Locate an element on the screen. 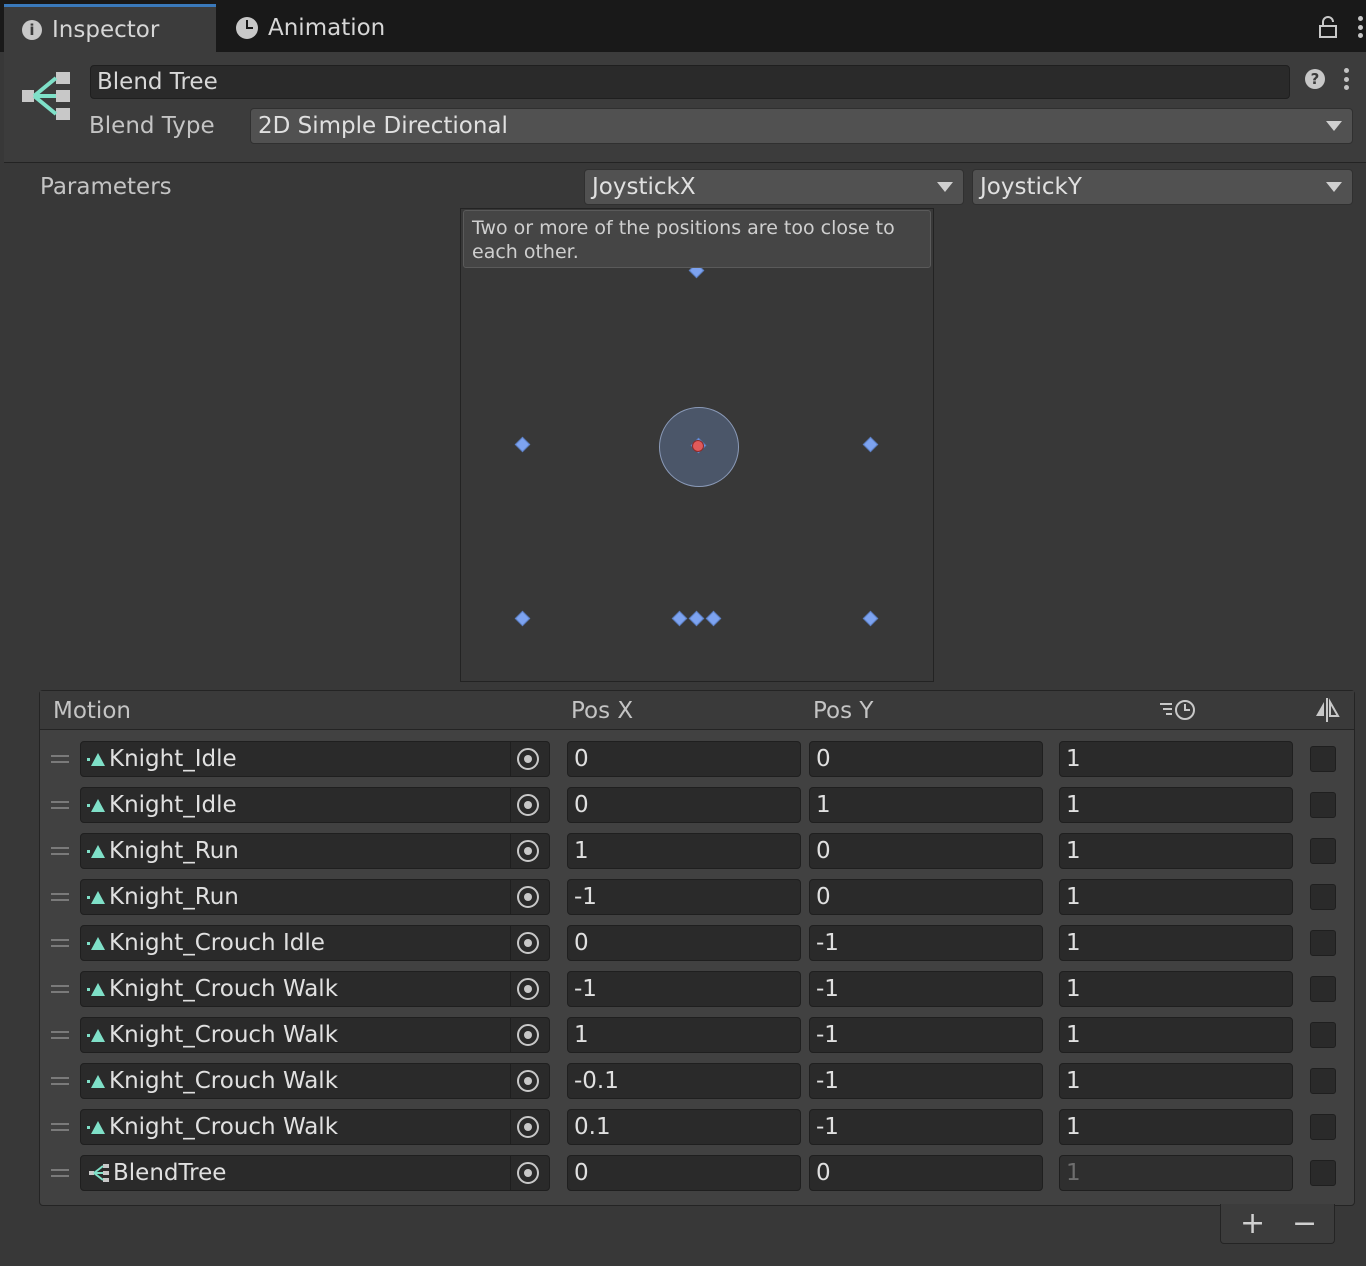  clock-icon is located at coordinates (247, 28).